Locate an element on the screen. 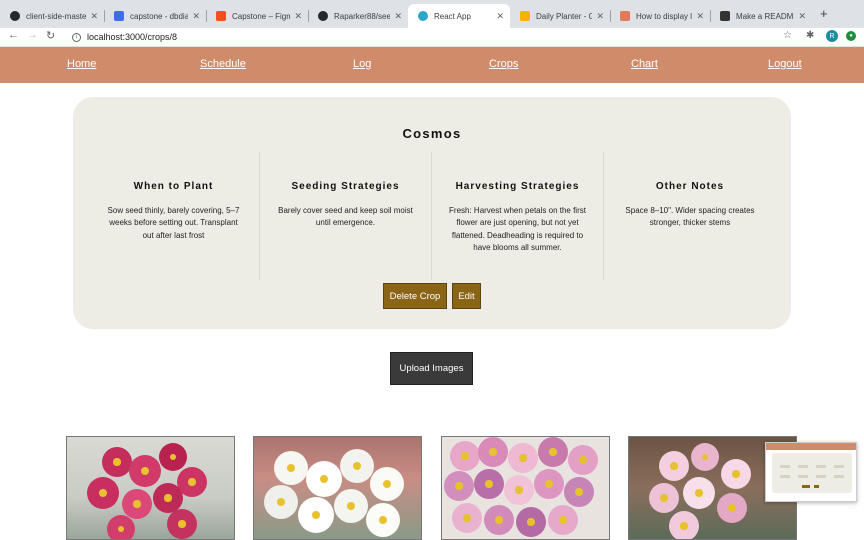 This screenshot has height=540, width=864. dbdiagram-icon is located at coordinates (119, 16).